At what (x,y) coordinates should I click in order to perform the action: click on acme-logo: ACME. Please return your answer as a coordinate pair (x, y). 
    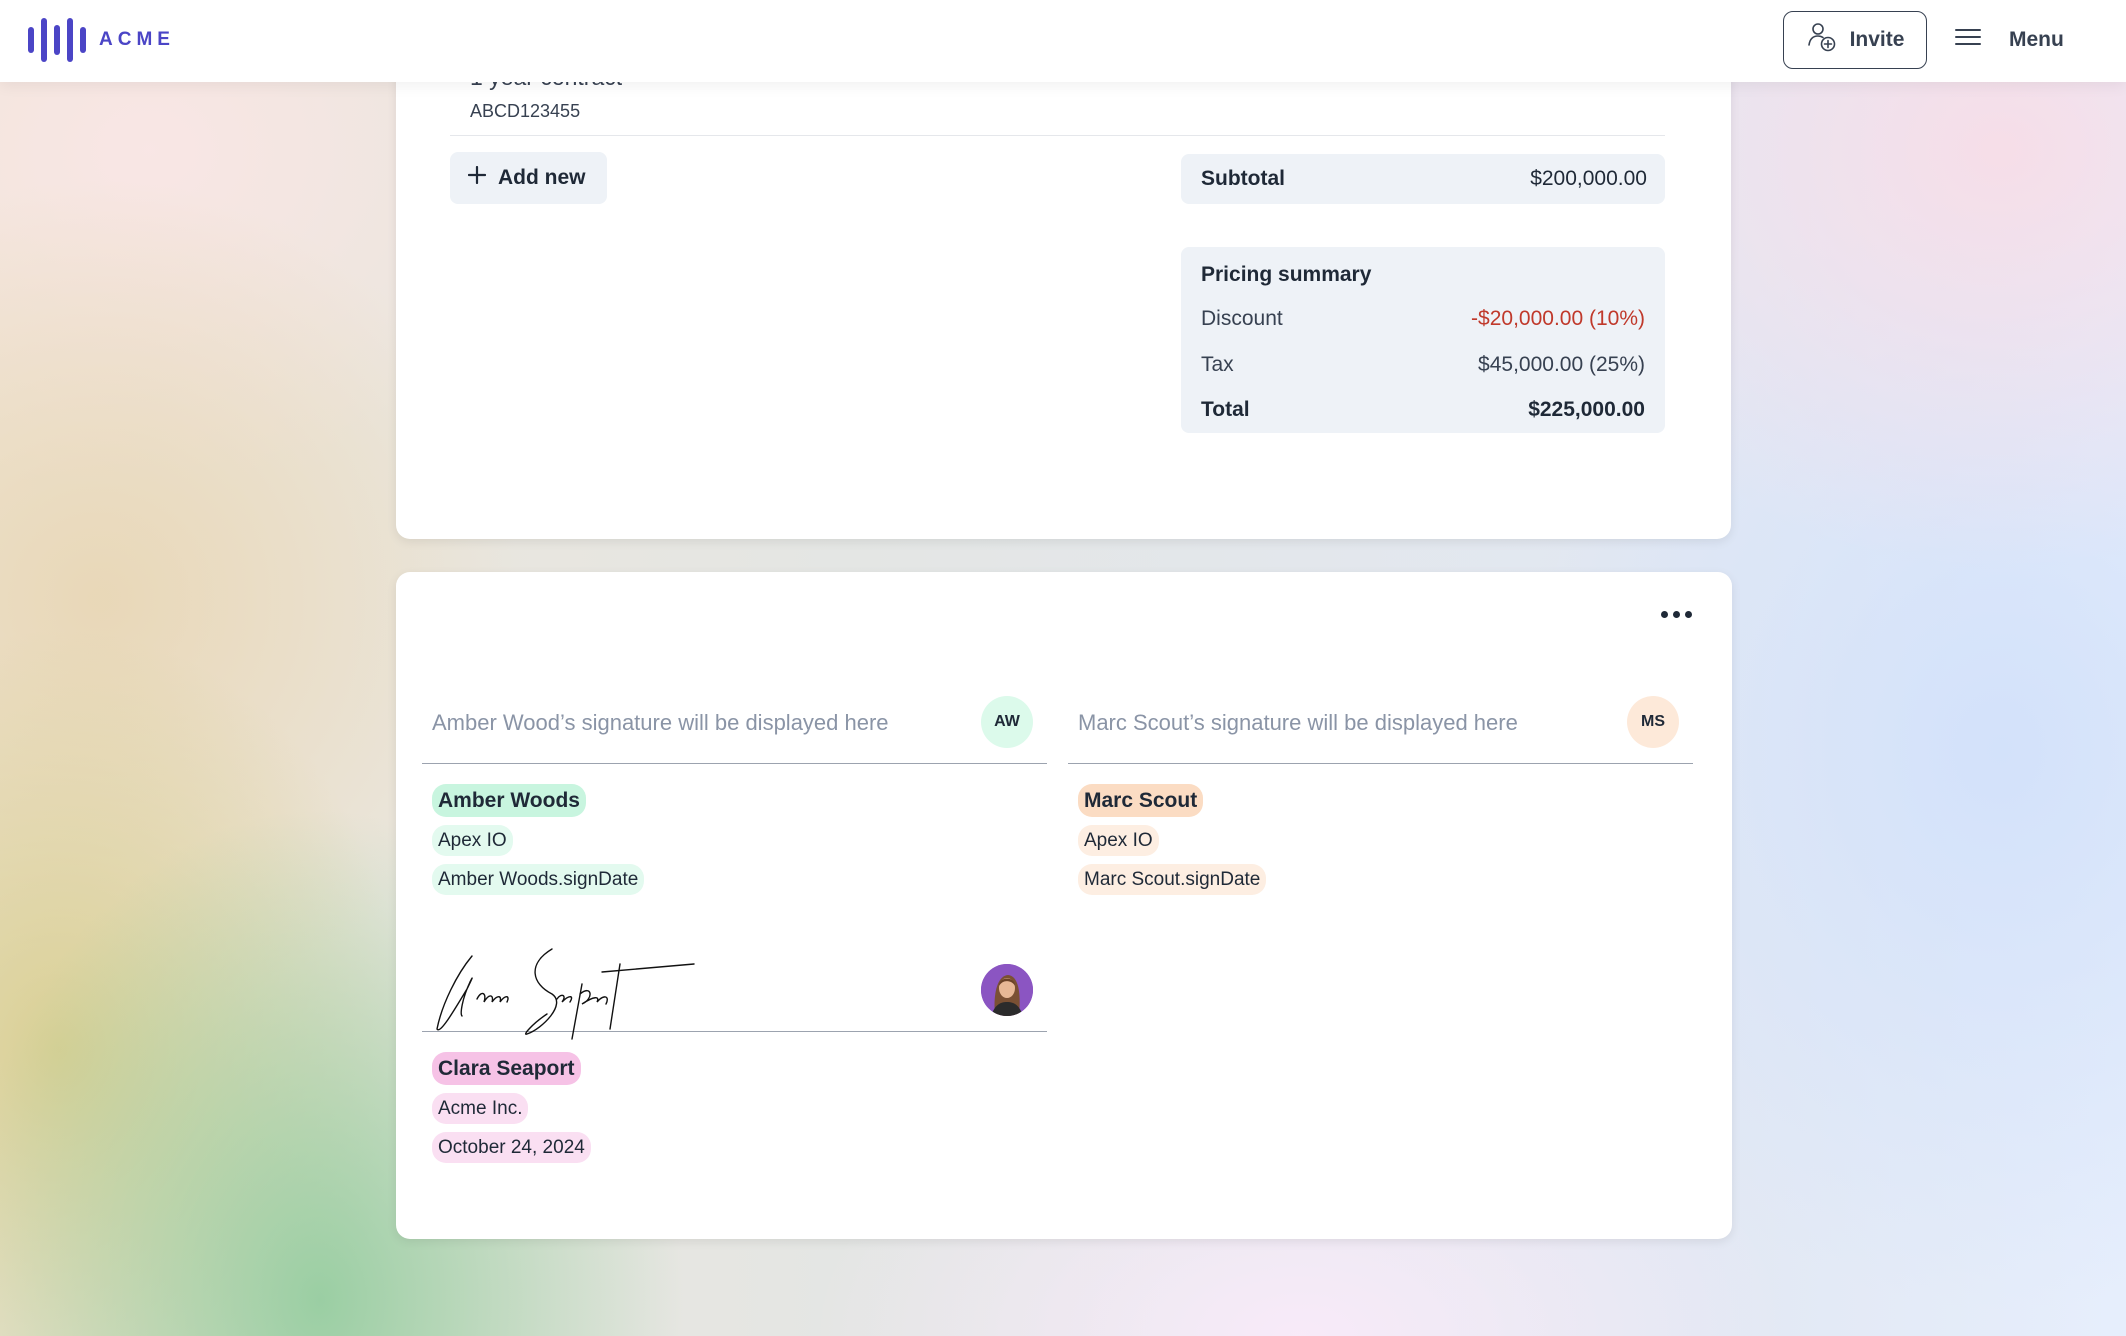
    Looking at the image, I should click on (101, 40).